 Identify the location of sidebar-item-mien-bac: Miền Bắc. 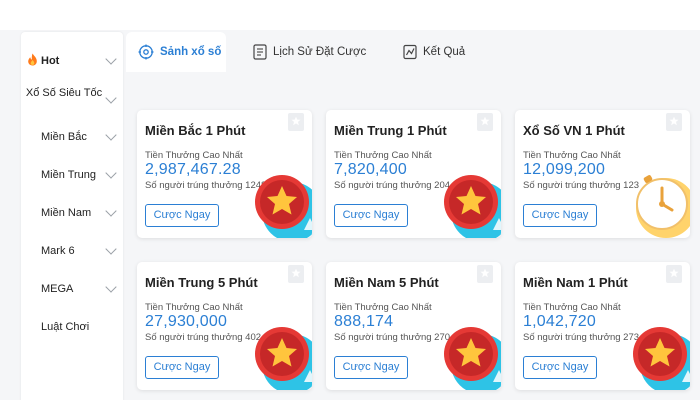
(72, 137).